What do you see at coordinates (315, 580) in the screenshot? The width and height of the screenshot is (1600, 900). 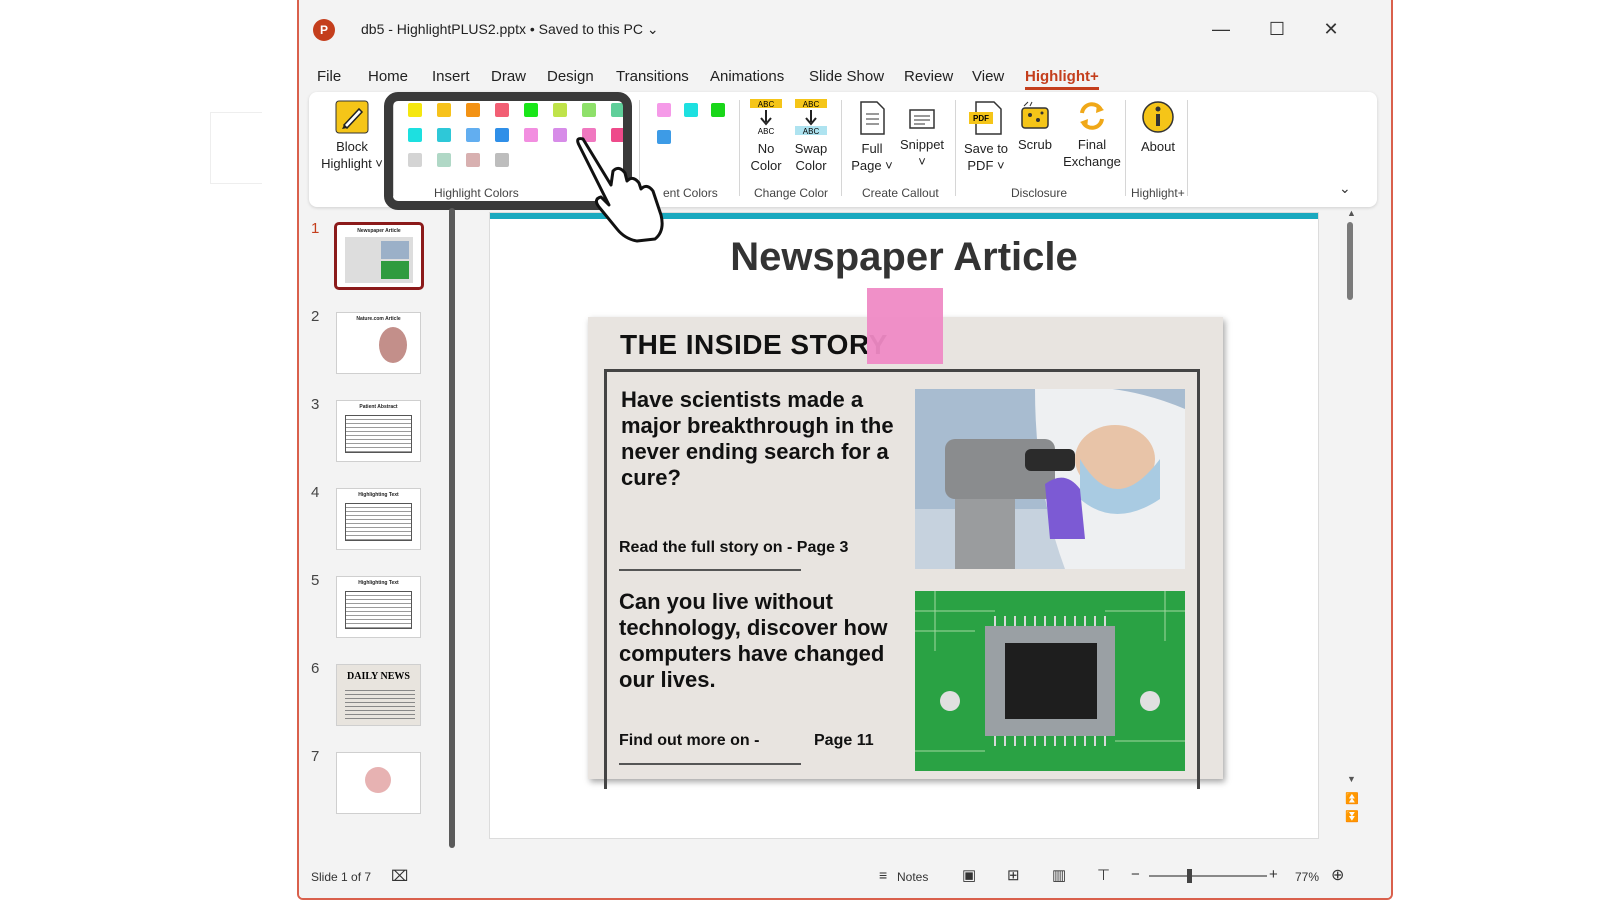 I see `slide-number: 5` at bounding box center [315, 580].